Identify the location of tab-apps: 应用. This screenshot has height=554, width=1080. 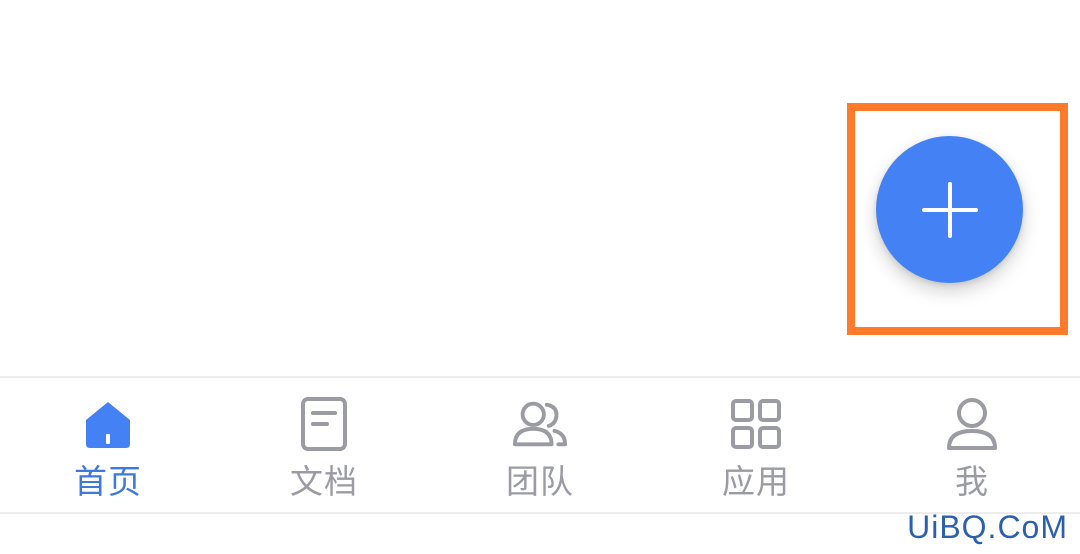
(756, 445).